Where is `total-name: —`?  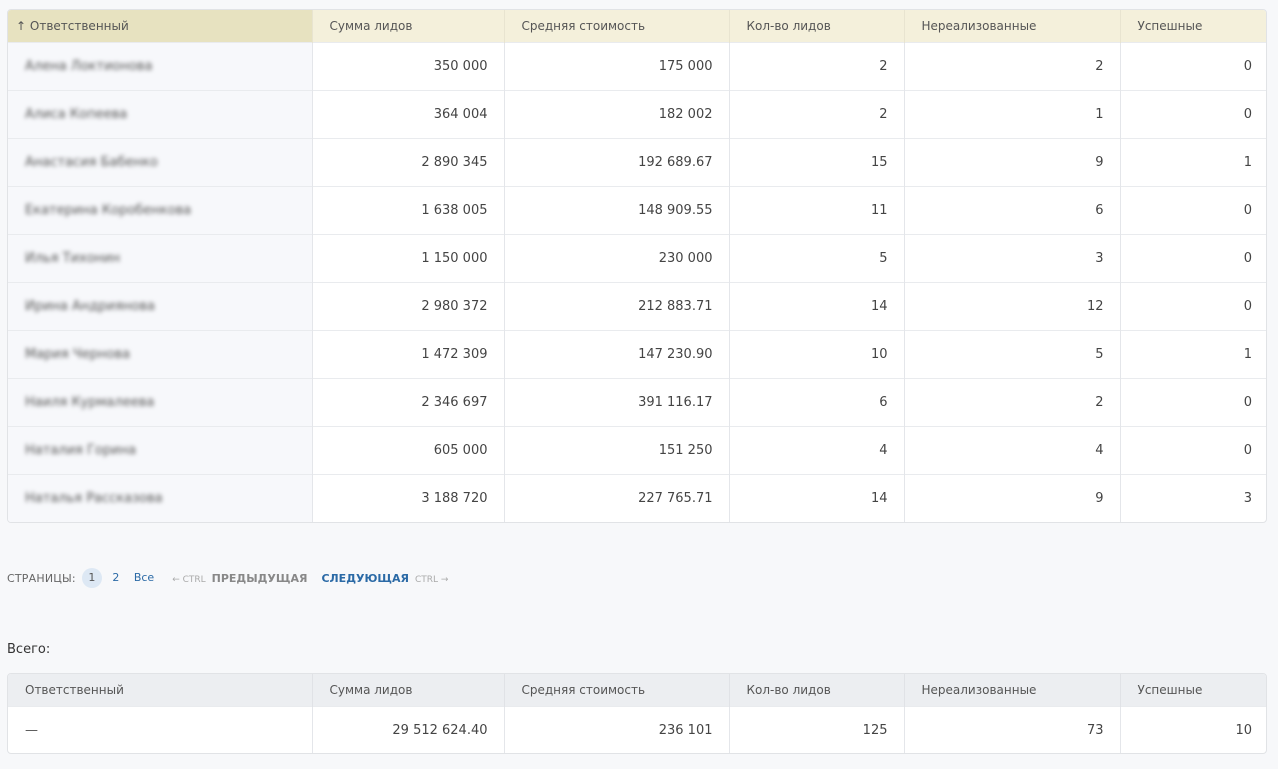 total-name: — is located at coordinates (160, 729).